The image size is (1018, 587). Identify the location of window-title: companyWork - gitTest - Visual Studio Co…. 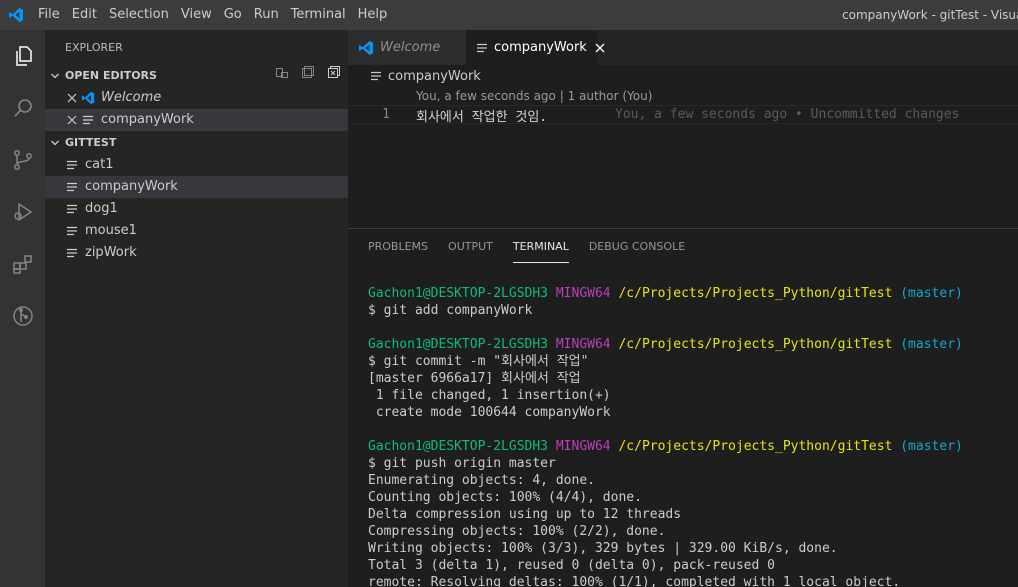
(930, 15).